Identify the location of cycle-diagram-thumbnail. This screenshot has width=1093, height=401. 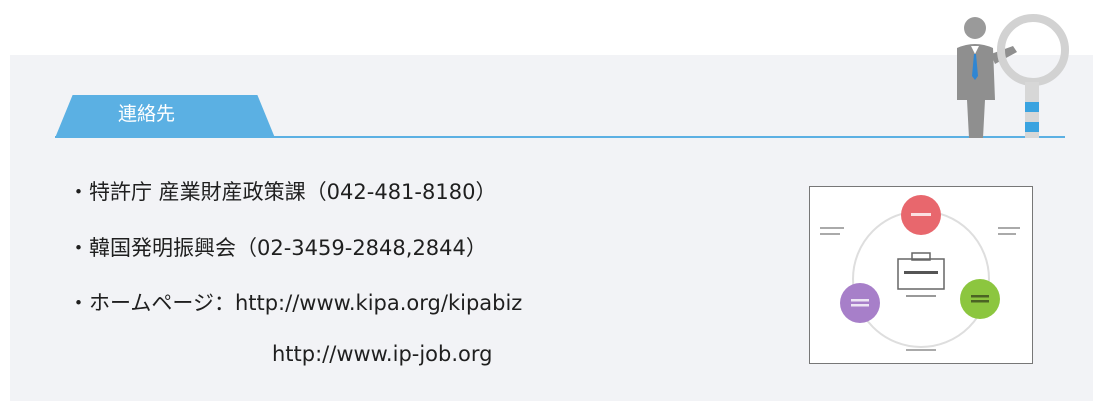
(921, 275).